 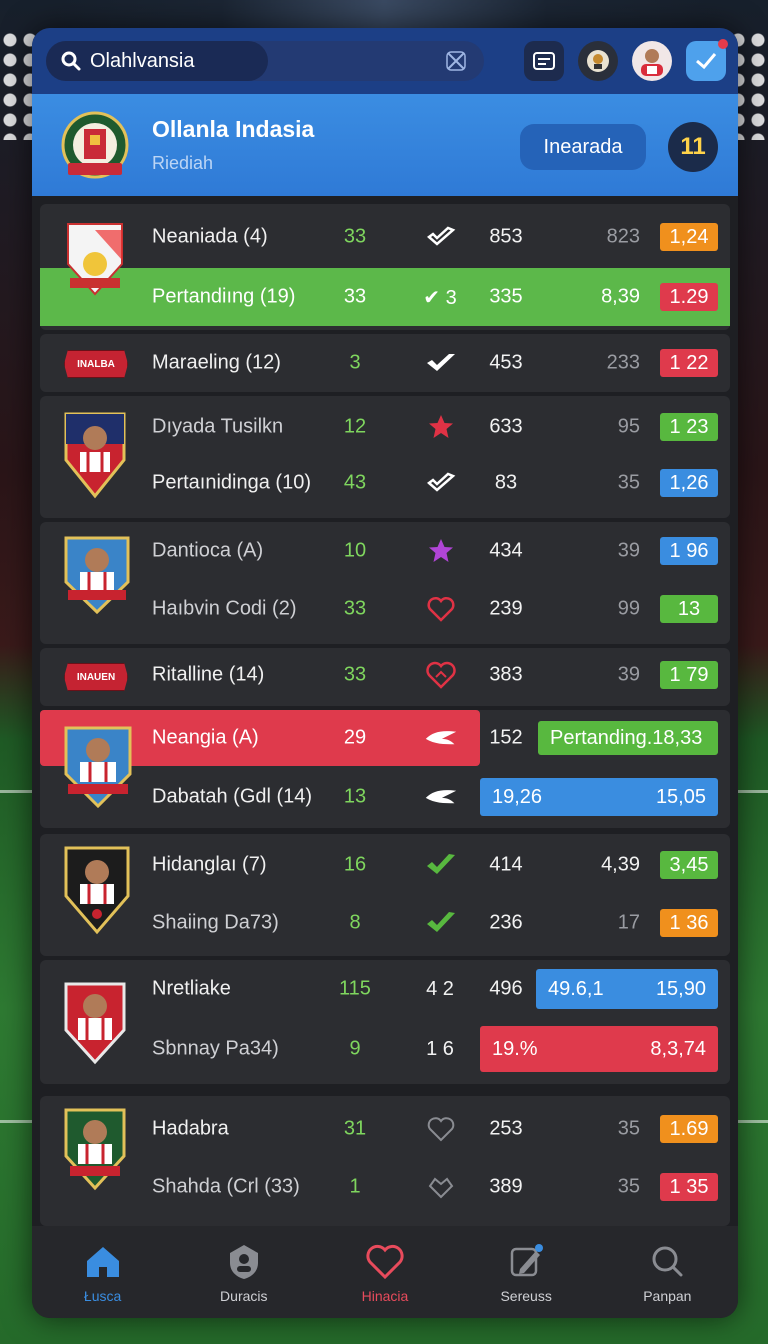 I want to click on team-name: Sbnnay Pa34), so click(x=215, y=1048).